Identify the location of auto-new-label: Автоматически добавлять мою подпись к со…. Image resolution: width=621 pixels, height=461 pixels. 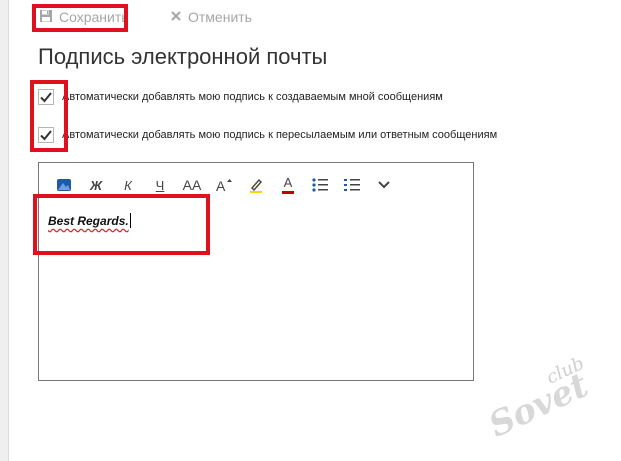
(252, 97).